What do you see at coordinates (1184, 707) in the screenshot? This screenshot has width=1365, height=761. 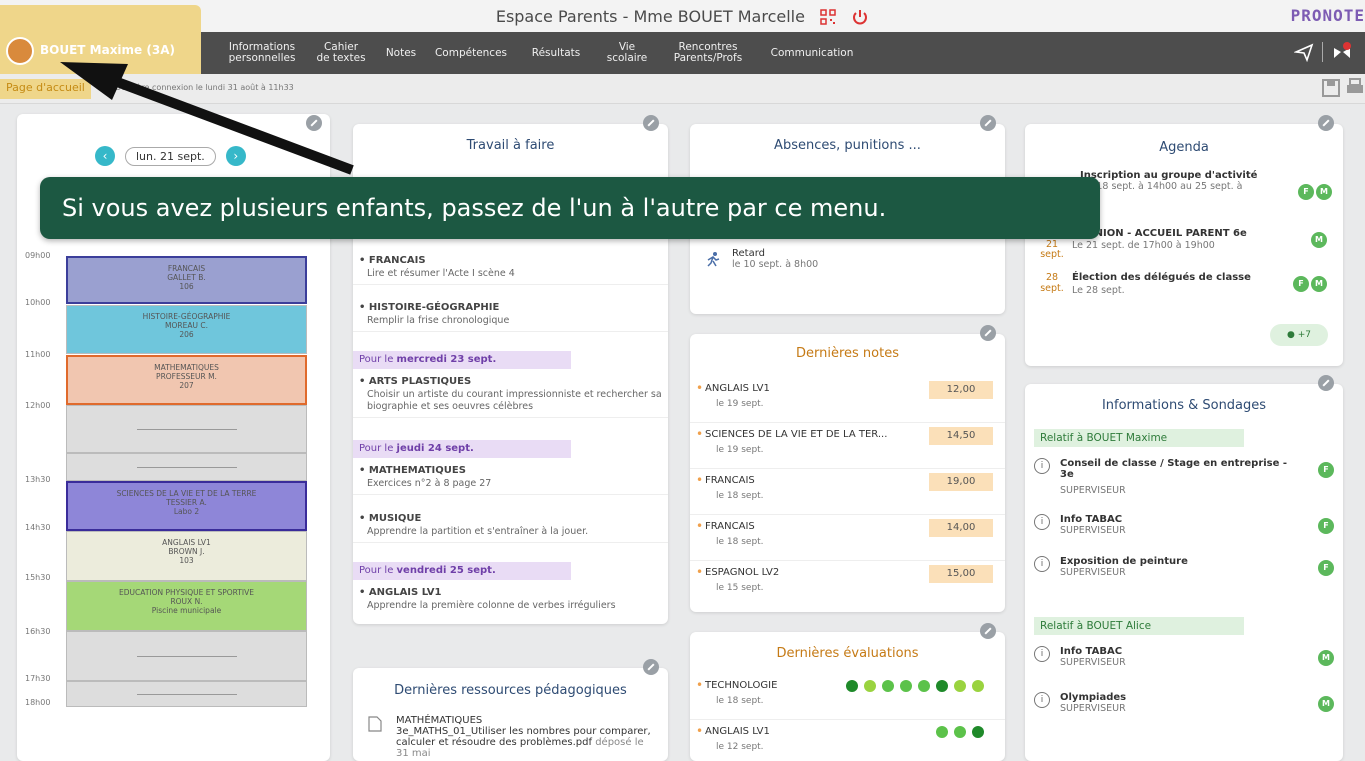 I see `info-item: i Olympiades SUPERVISEUR M` at bounding box center [1184, 707].